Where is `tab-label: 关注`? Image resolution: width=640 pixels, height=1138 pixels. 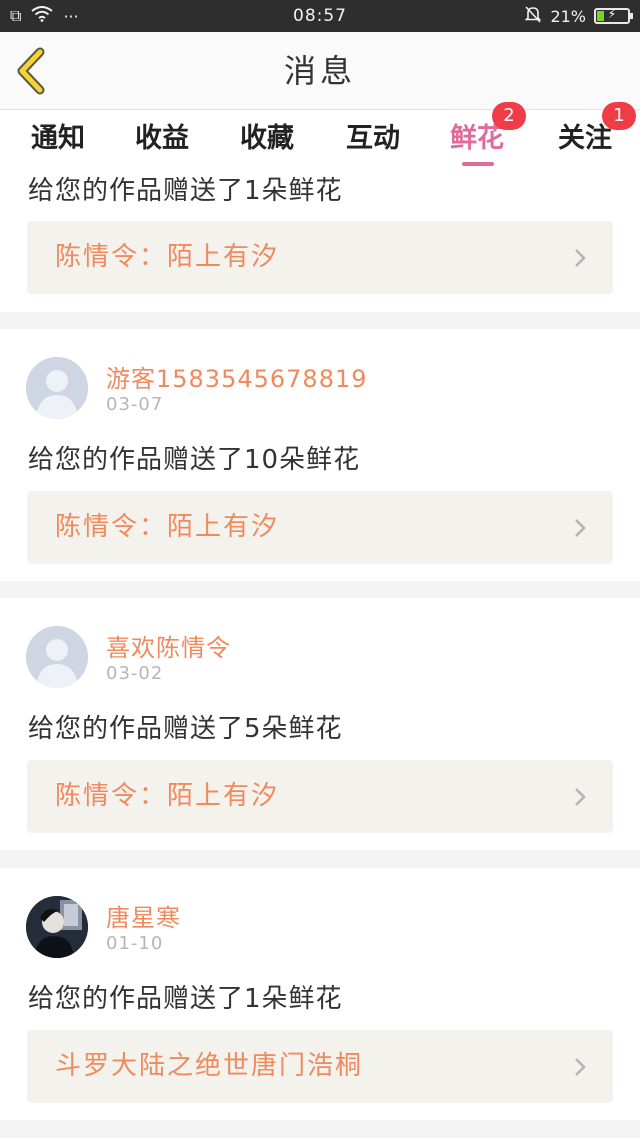 tab-label: 关注 is located at coordinates (585, 138).